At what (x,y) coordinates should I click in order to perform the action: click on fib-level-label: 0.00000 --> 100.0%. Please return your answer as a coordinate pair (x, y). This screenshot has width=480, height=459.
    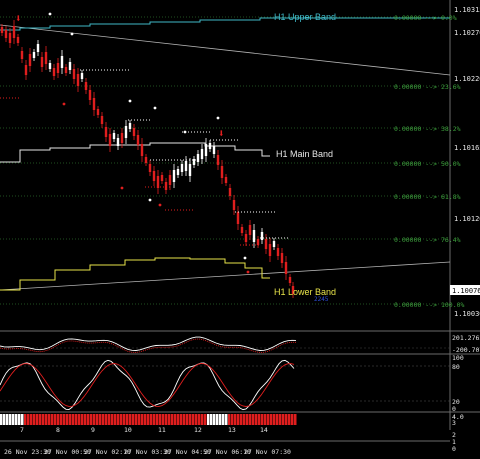
    Looking at the image, I should click on (429, 305).